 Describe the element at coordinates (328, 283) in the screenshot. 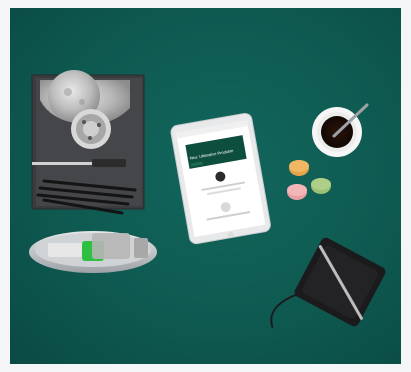

I see `leather-journal` at that location.